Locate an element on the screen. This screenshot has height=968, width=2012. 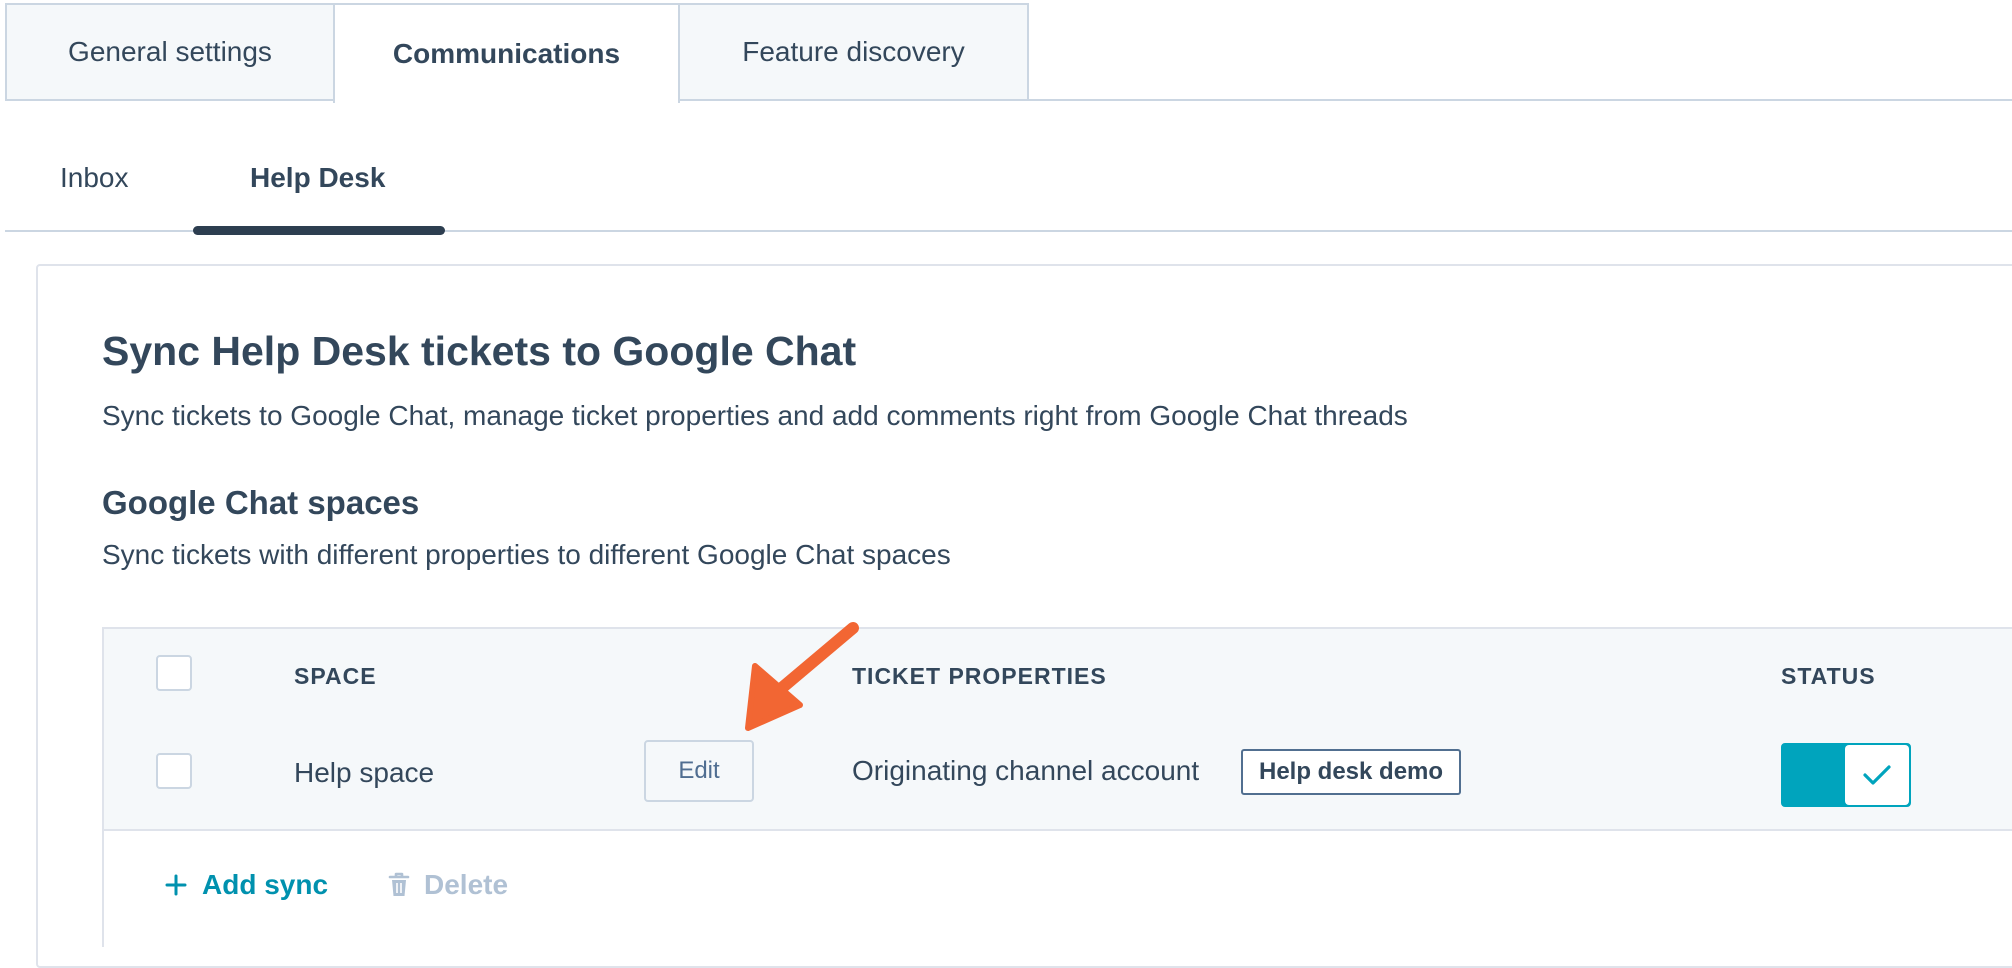
status-toggle is located at coordinates (1846, 775).